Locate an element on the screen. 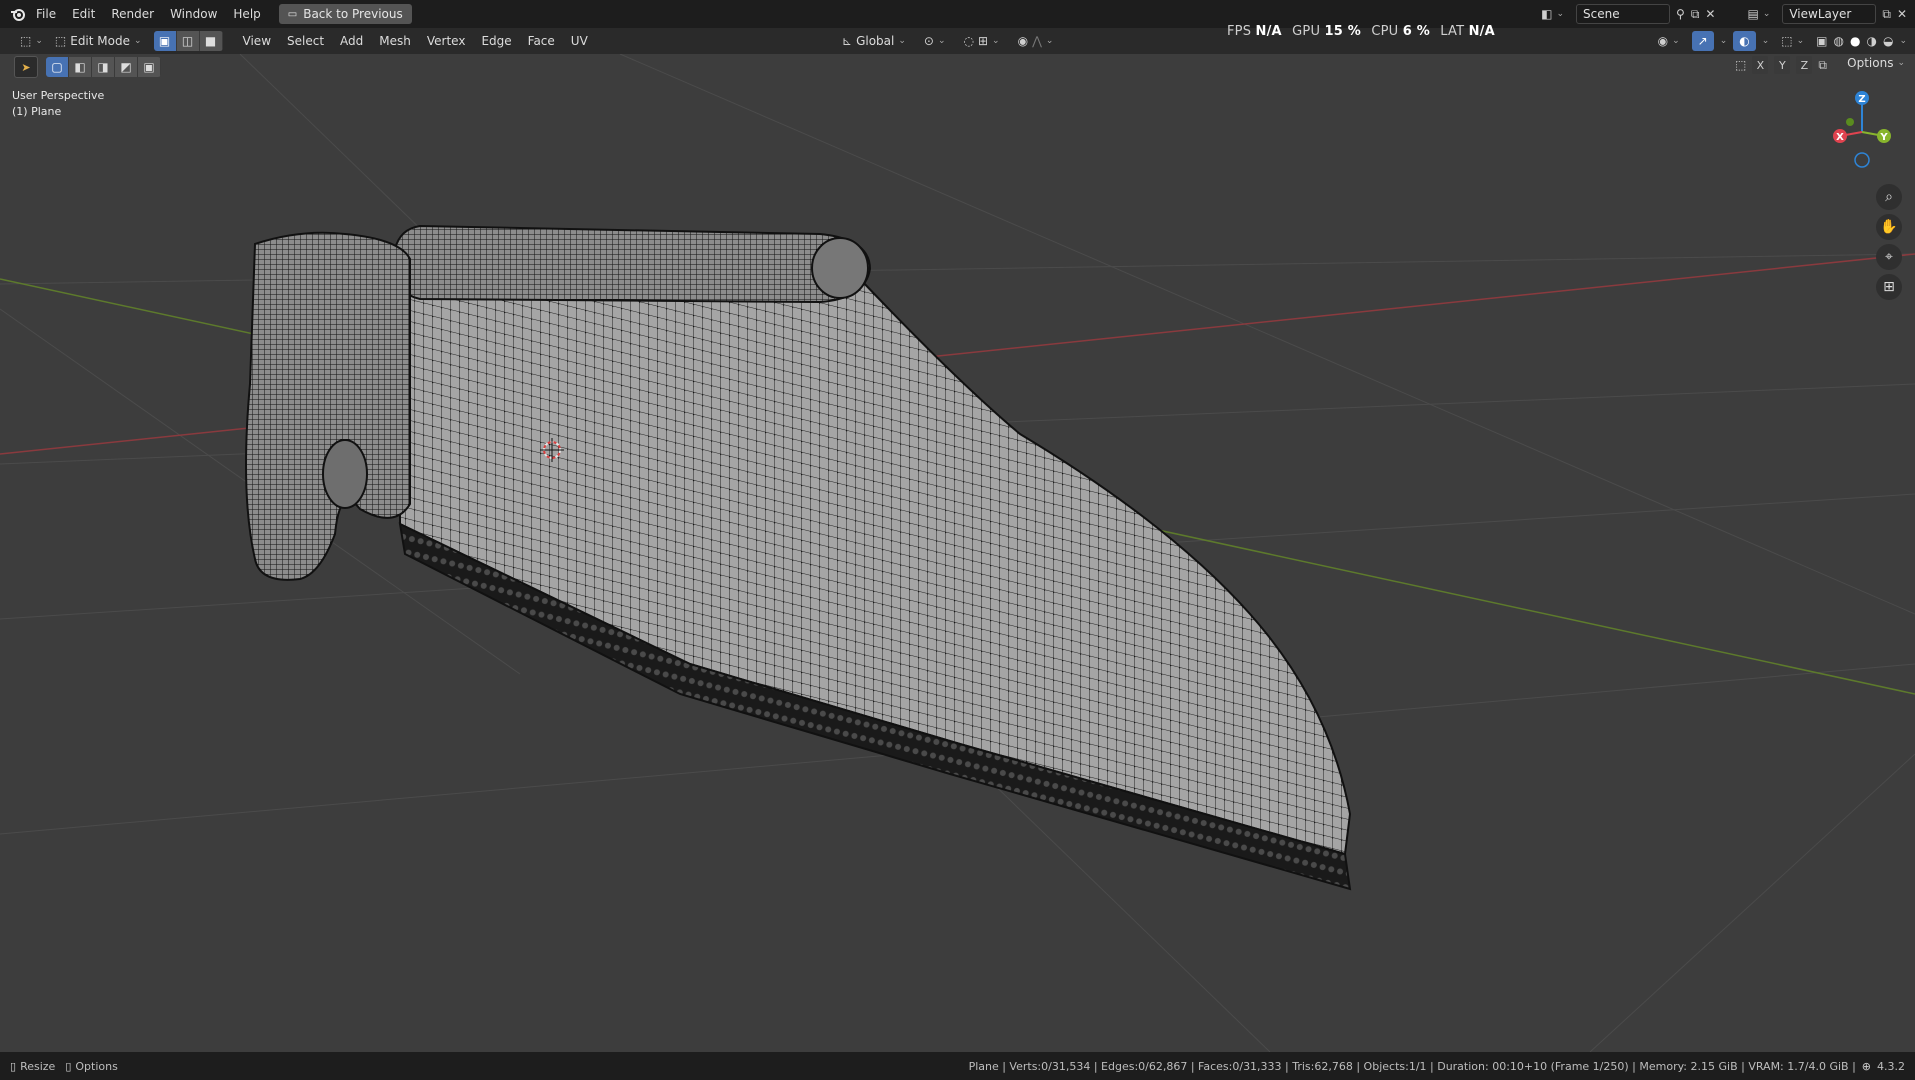  options-label: Options is located at coordinates (1870, 63).